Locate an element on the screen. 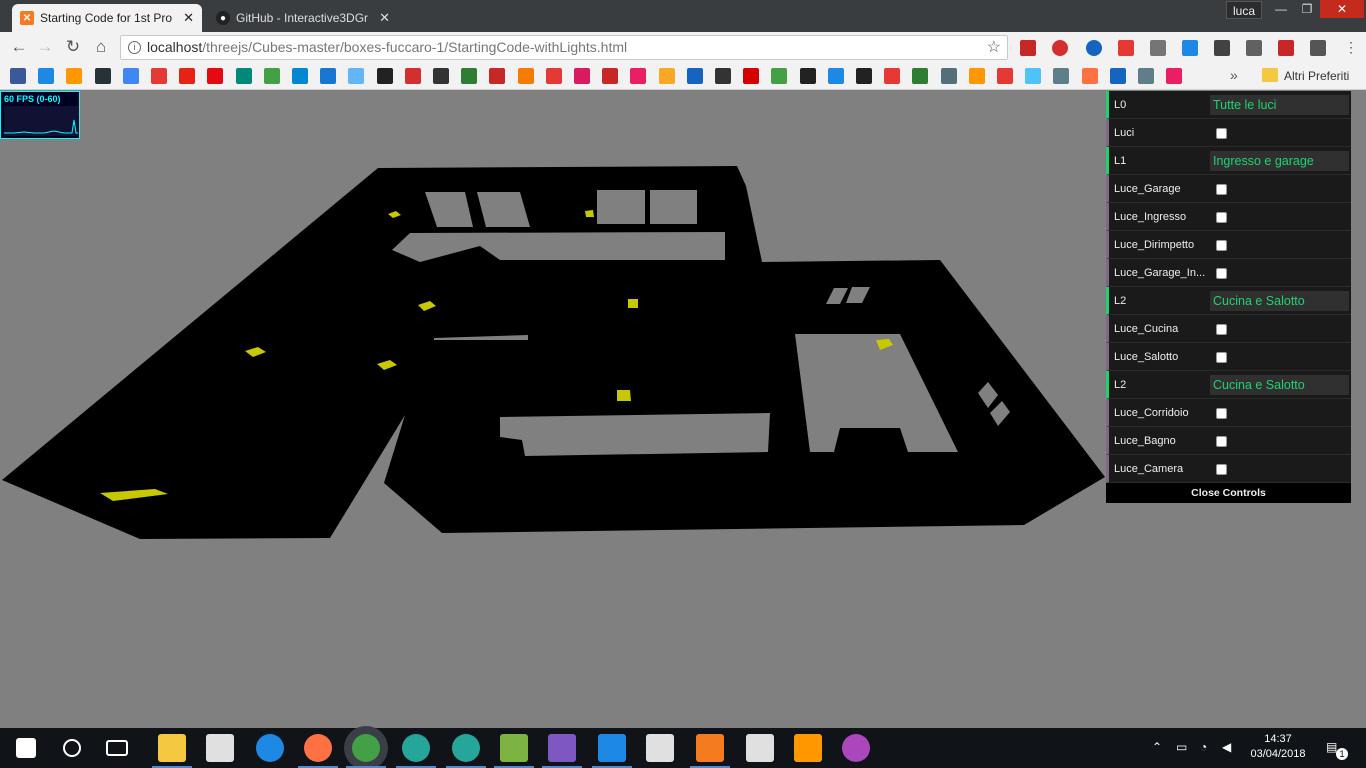  search-icon is located at coordinates (72, 748).